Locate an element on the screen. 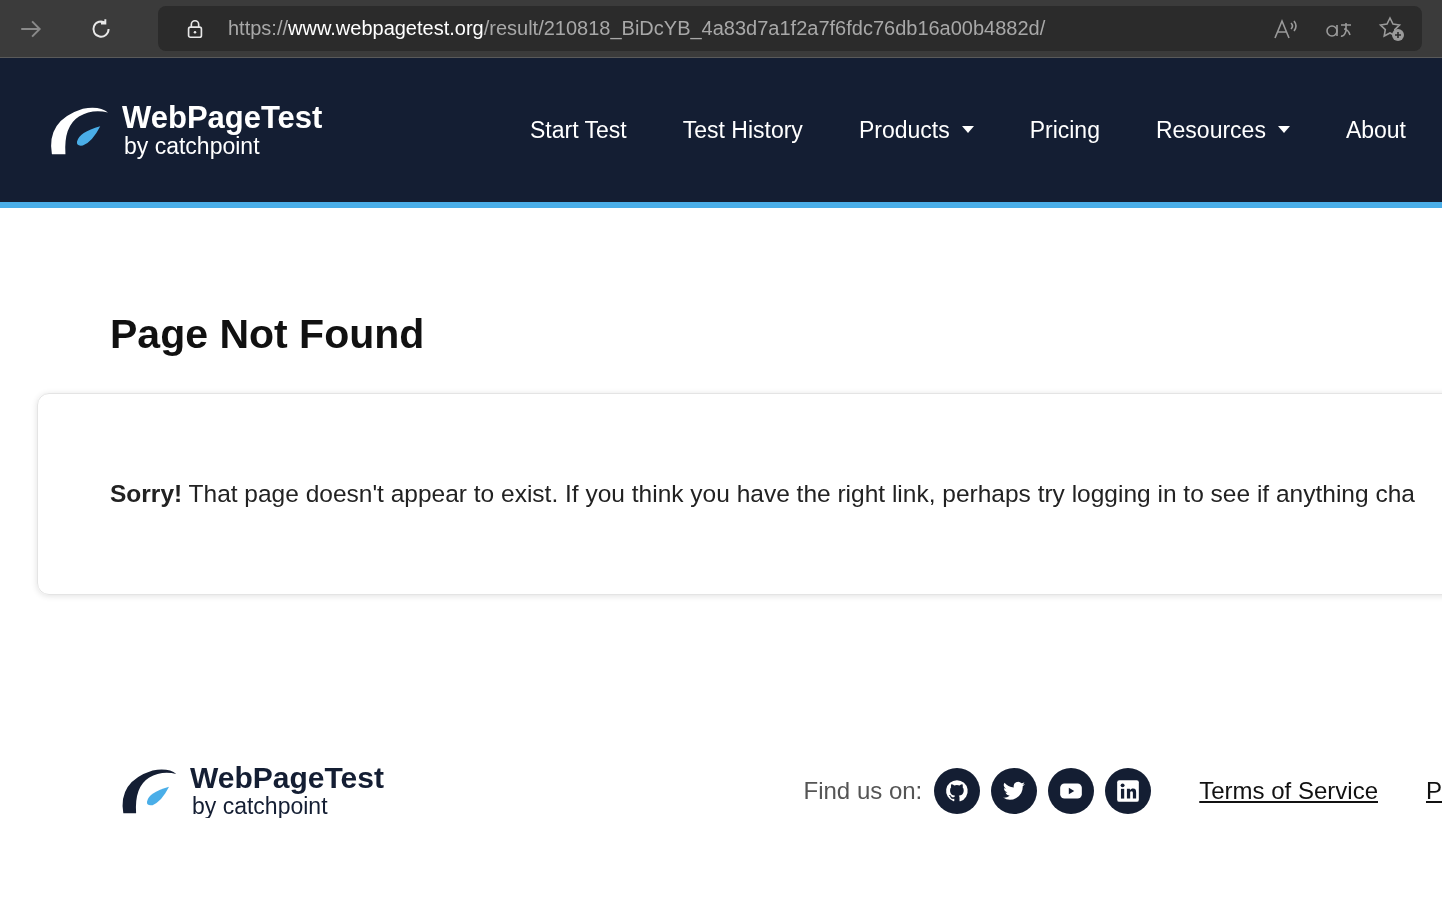 The height and width of the screenshot is (913, 1442). nav-link: Products is located at coordinates (916, 130).